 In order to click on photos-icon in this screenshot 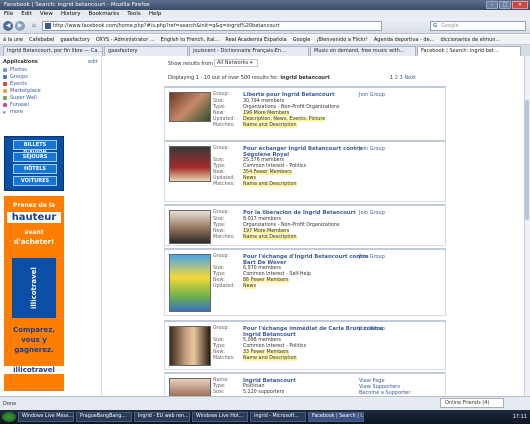, I will do `click(5, 70)`.